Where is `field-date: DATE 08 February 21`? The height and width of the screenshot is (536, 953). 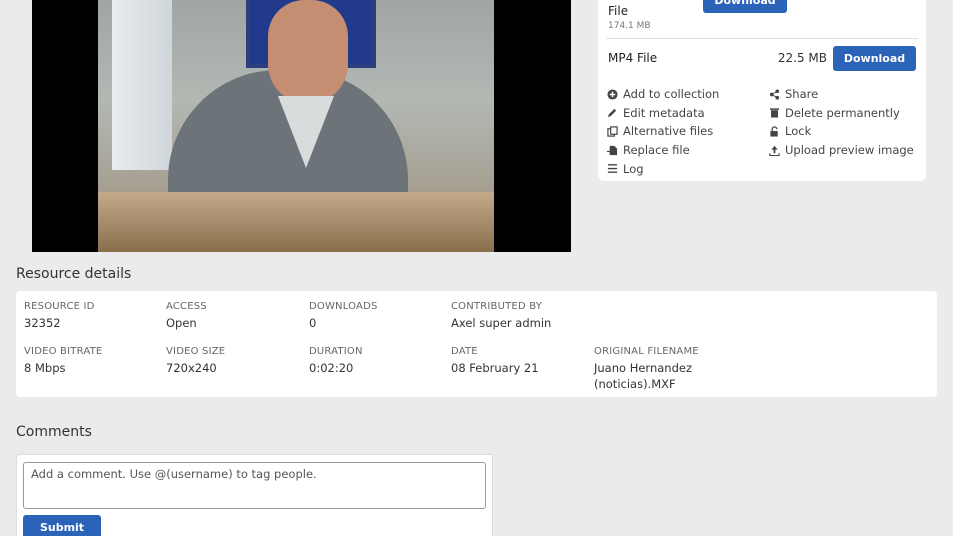
field-date: DATE 08 February 21 is located at coordinates (495, 361).